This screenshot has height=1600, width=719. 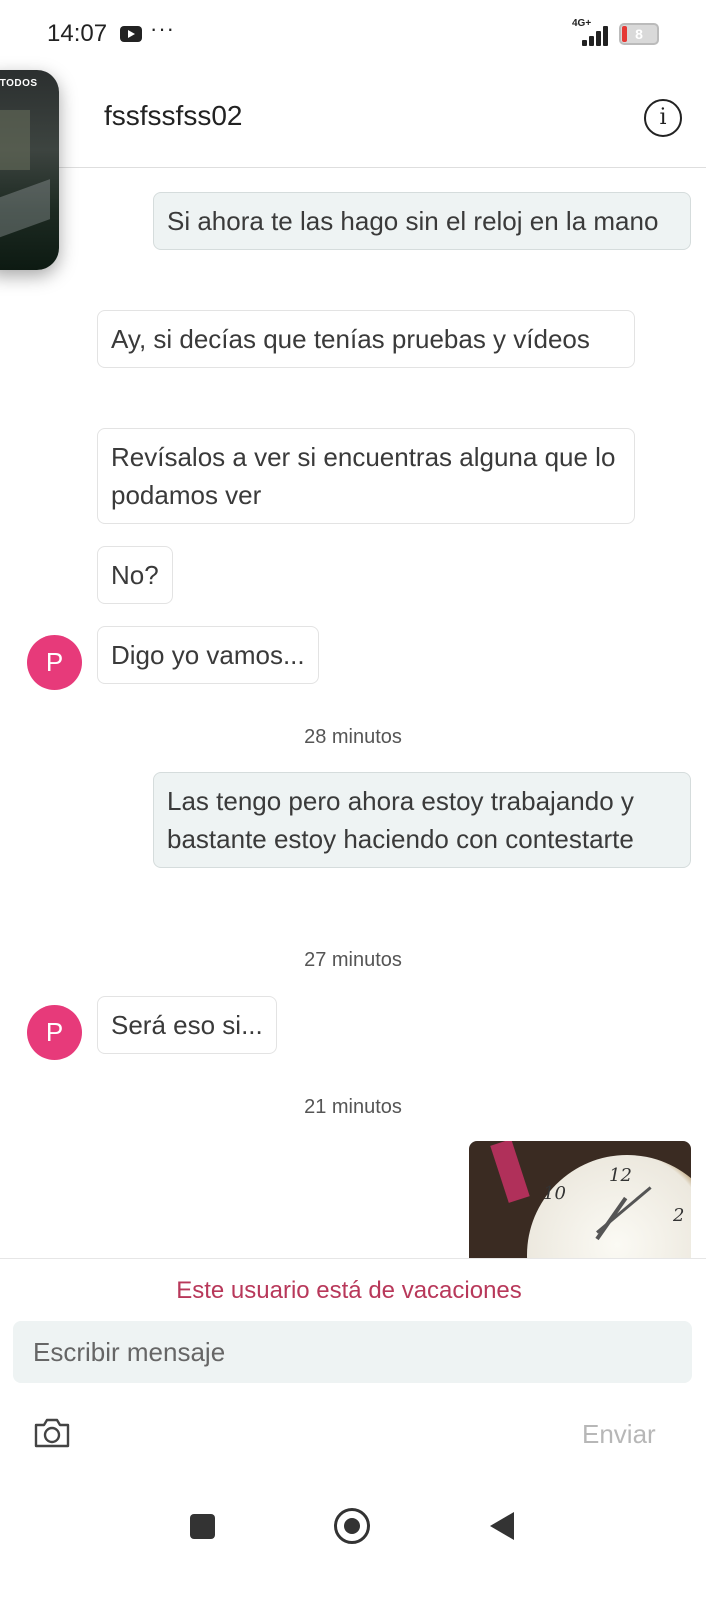 I want to click on back-icon, so click(x=502, y=1526).